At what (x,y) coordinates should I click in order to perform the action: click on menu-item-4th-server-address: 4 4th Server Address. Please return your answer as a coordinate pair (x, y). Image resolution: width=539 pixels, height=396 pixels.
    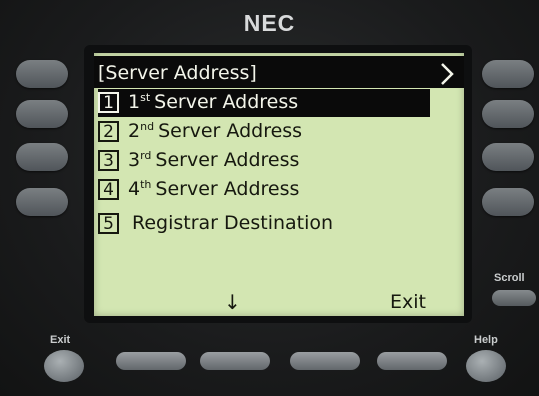
    Looking at the image, I should click on (268, 190).